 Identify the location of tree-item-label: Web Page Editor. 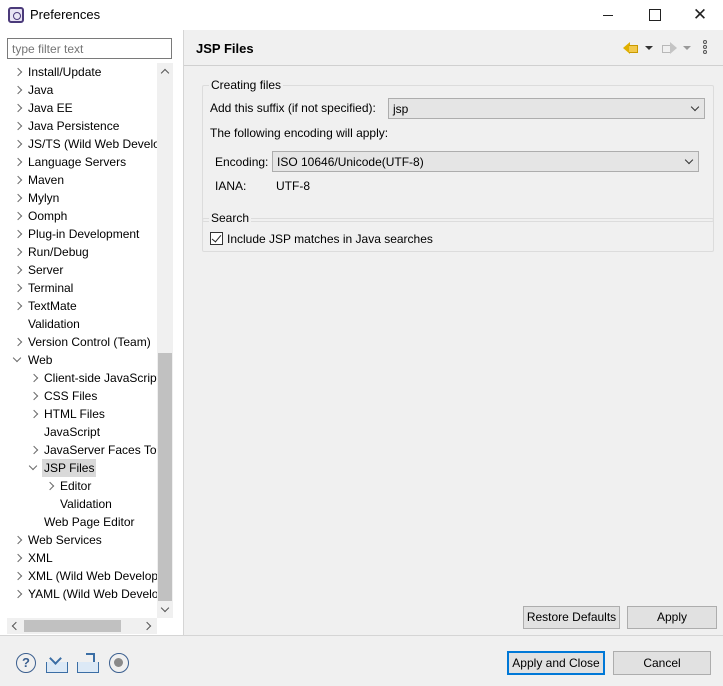
(89, 522).